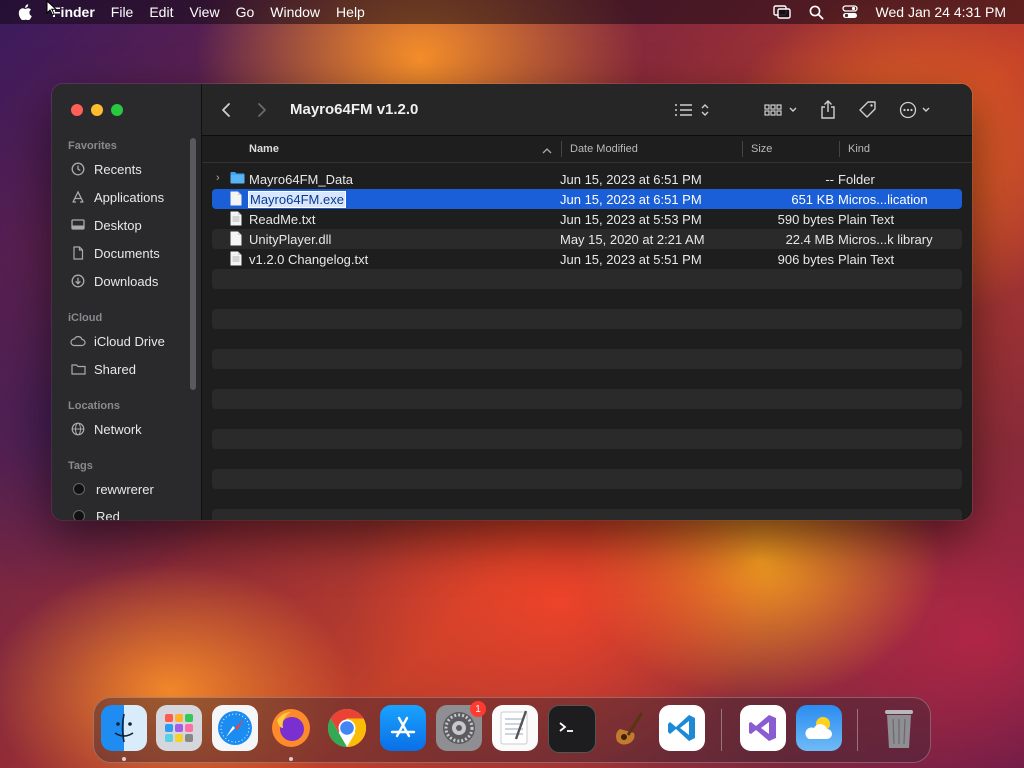 The image size is (1024, 768). What do you see at coordinates (78, 253) in the screenshot?
I see `document-icon` at bounding box center [78, 253].